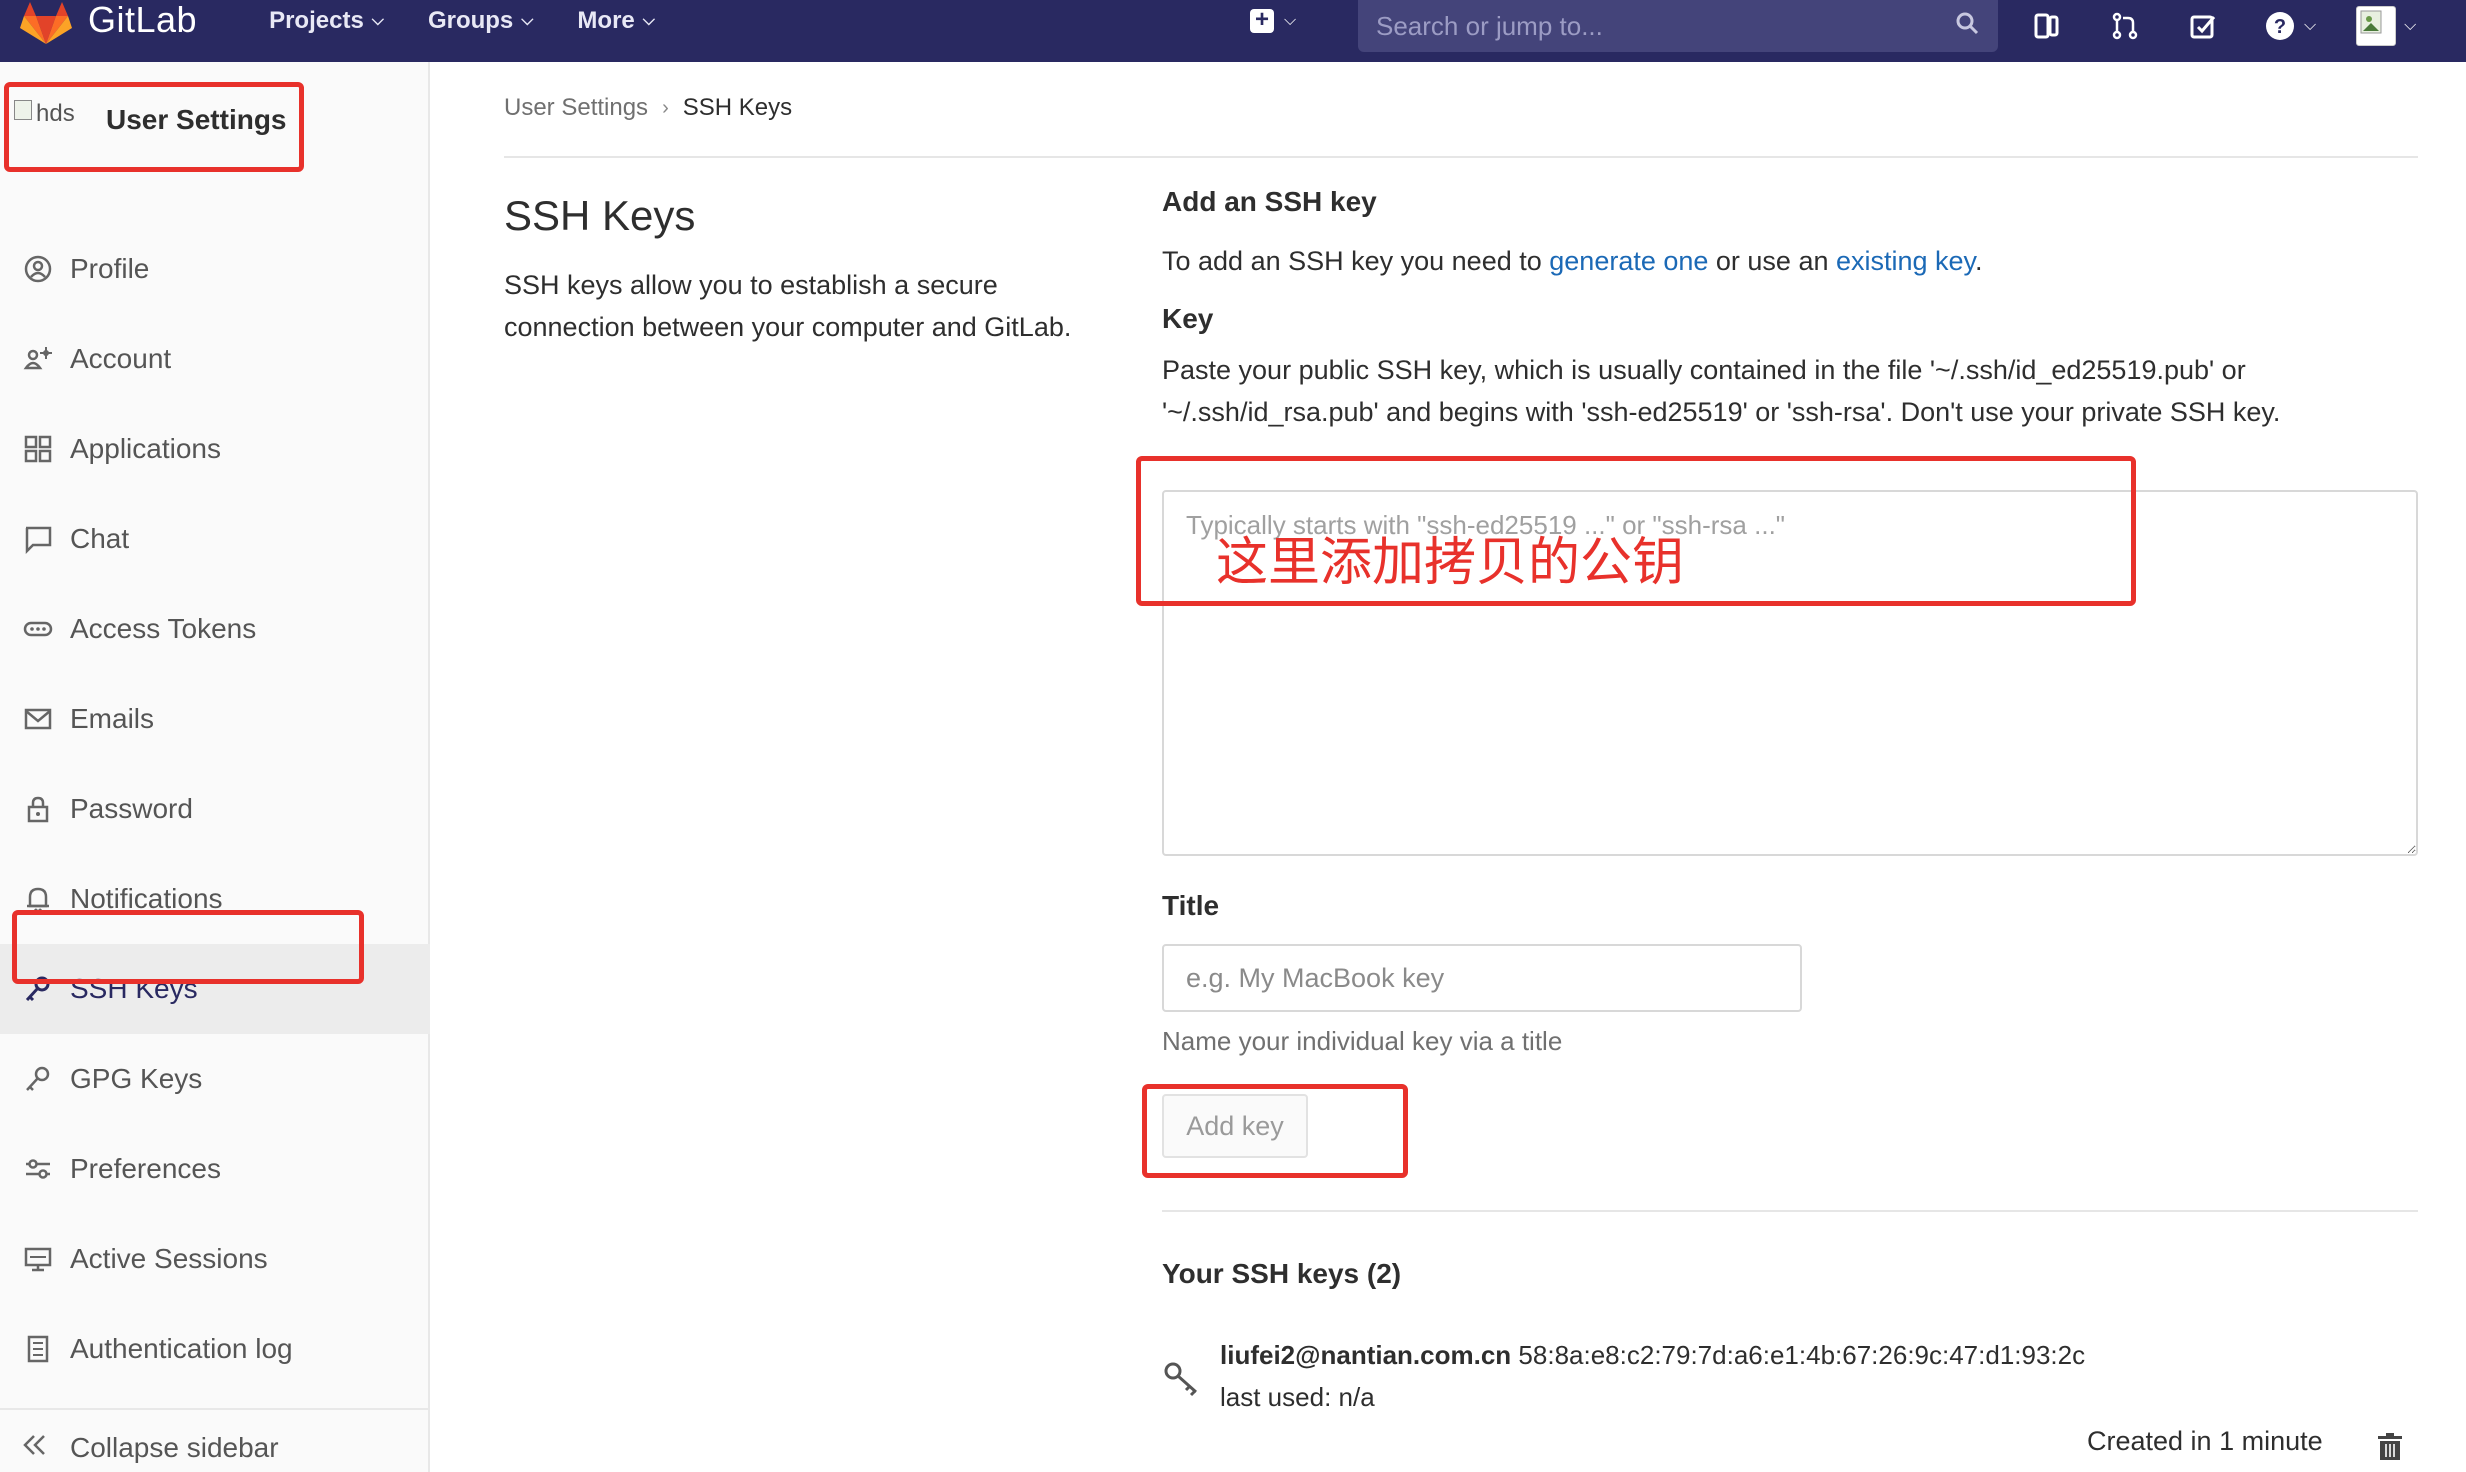 This screenshot has height=1472, width=2466. Describe the element at coordinates (2047, 26) in the screenshot. I see `issues-icon` at that location.